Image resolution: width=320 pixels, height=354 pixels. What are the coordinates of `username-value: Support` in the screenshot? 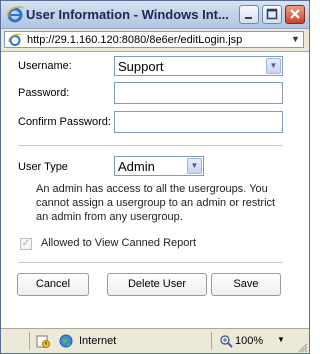 It's located at (141, 66).